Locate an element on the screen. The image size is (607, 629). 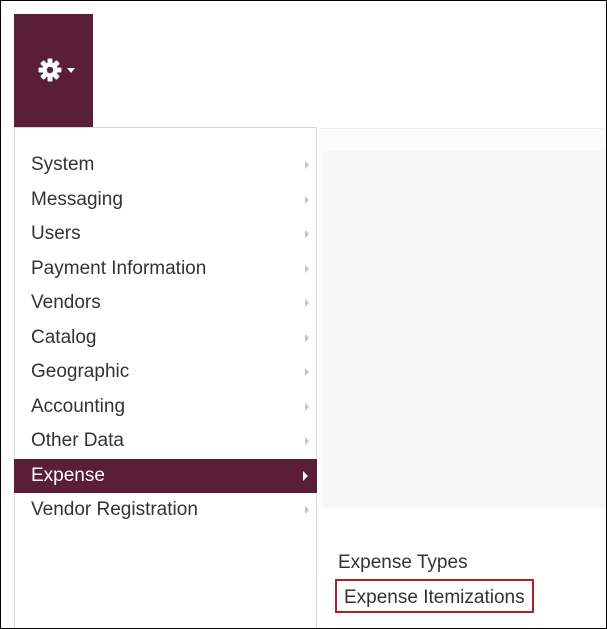
menu-item-users: Users is located at coordinates (165, 234).